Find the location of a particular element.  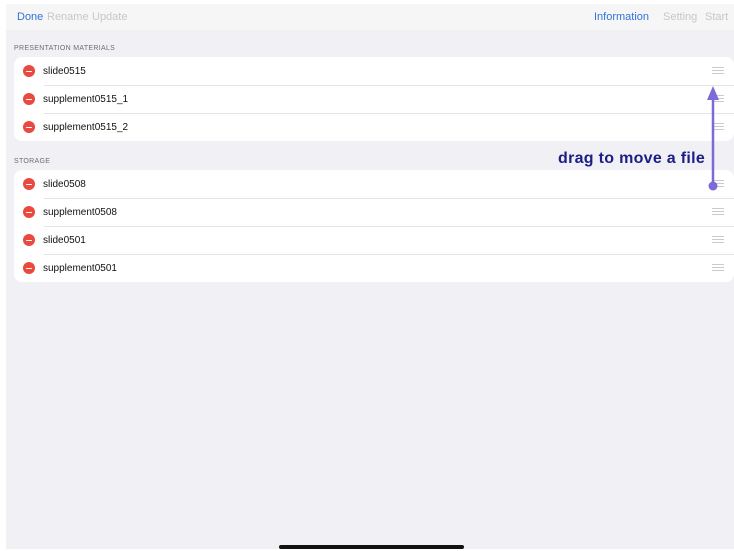

section-header-presentation: PRESENTATION MATERIALS is located at coordinates (65, 48).